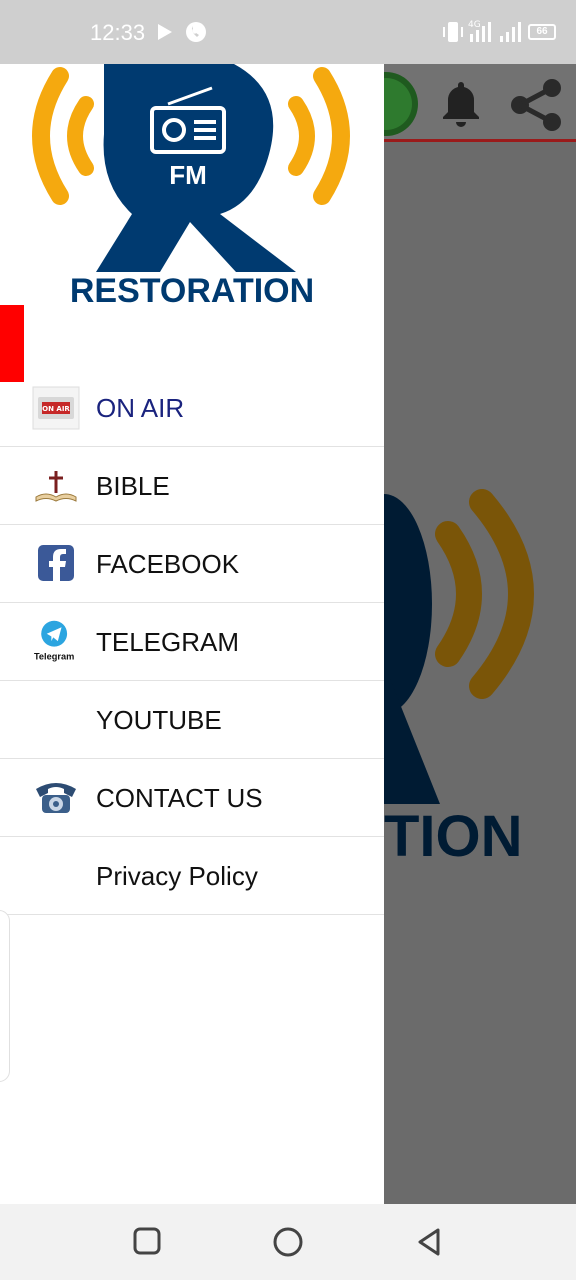 Image resolution: width=576 pixels, height=1280 pixels. Describe the element at coordinates (56, 486) in the screenshot. I see `bible-icon` at that location.